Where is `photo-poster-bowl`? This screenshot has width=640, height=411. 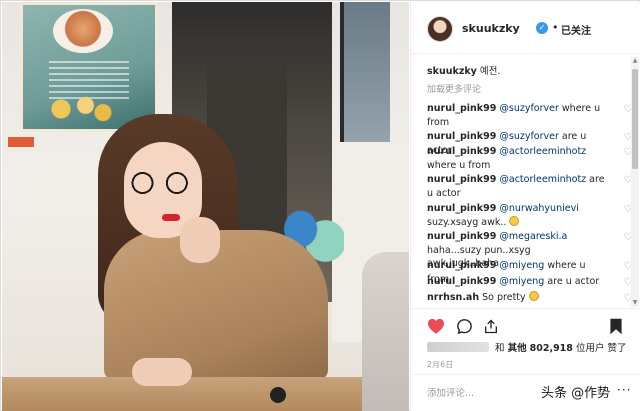 photo-poster-bowl is located at coordinates (83, 31).